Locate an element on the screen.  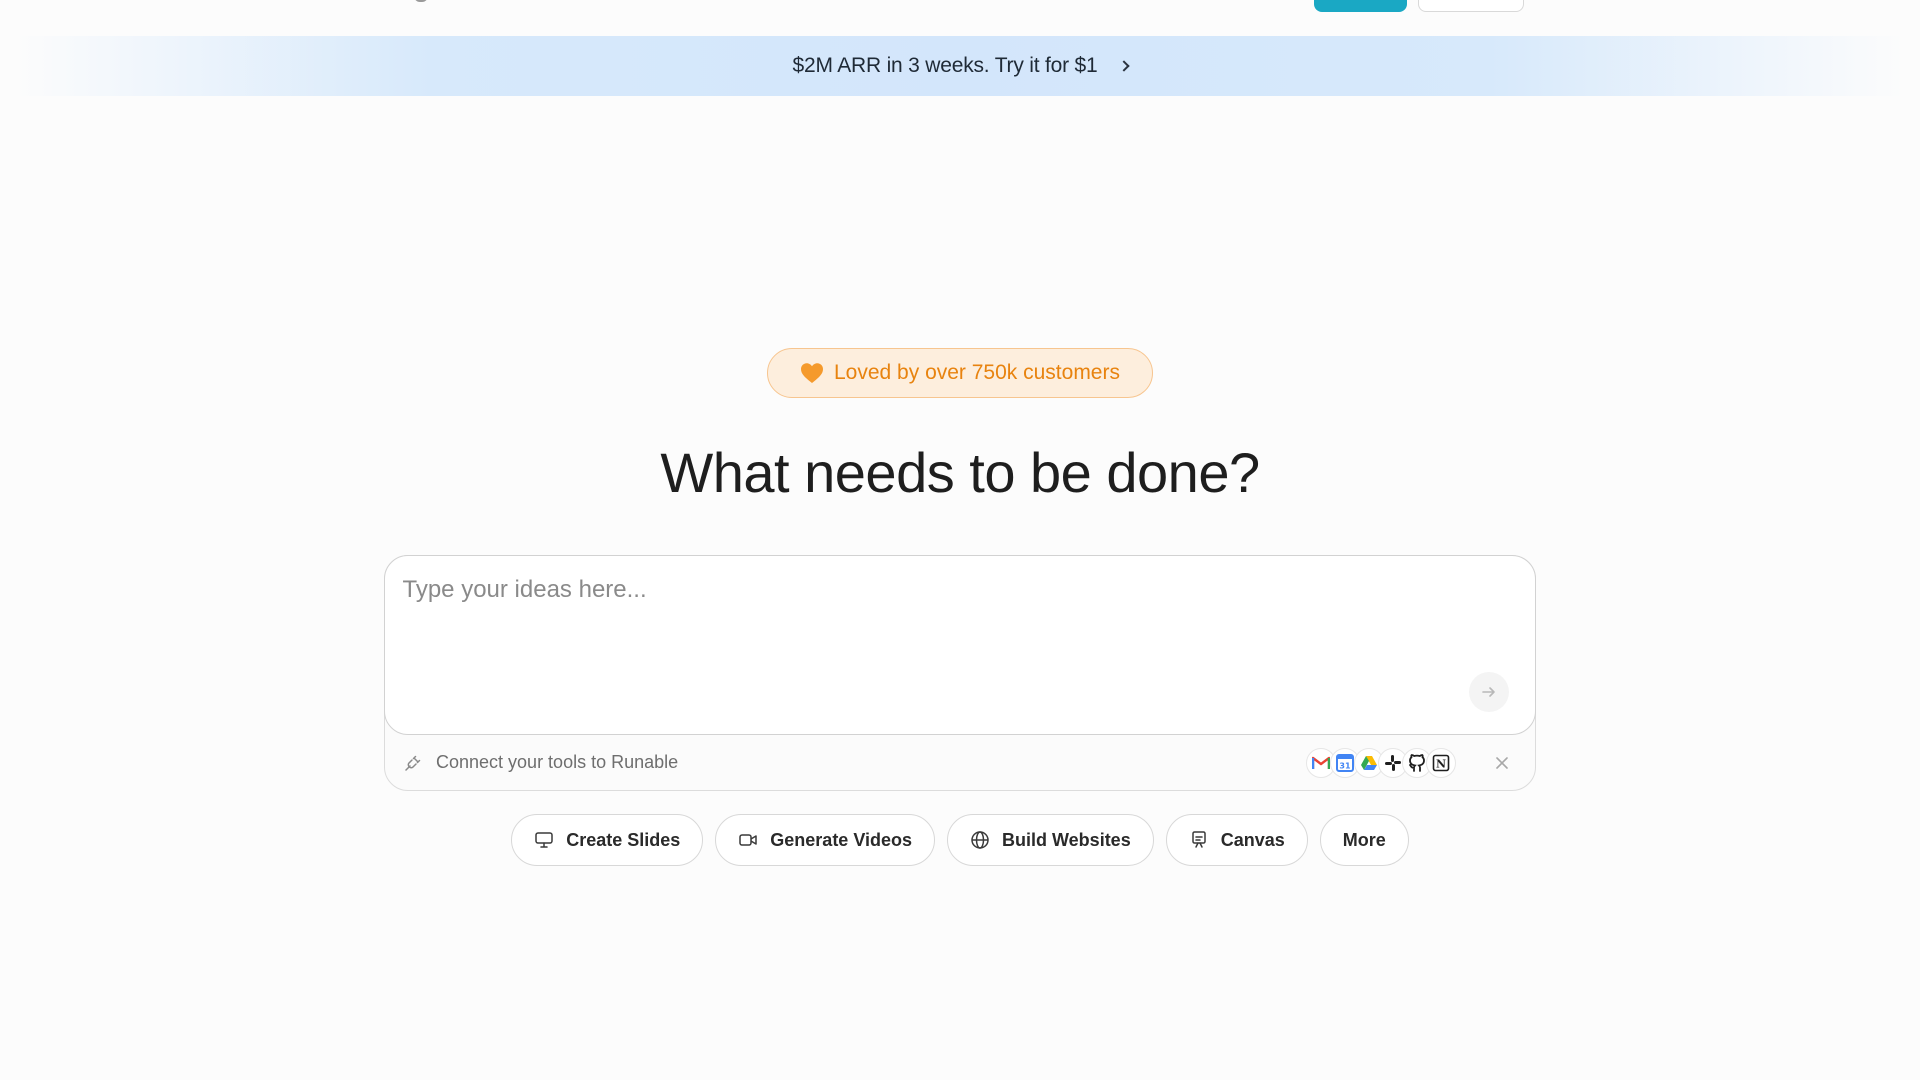
build-websites-button: Build Websites is located at coordinates (1050, 840).